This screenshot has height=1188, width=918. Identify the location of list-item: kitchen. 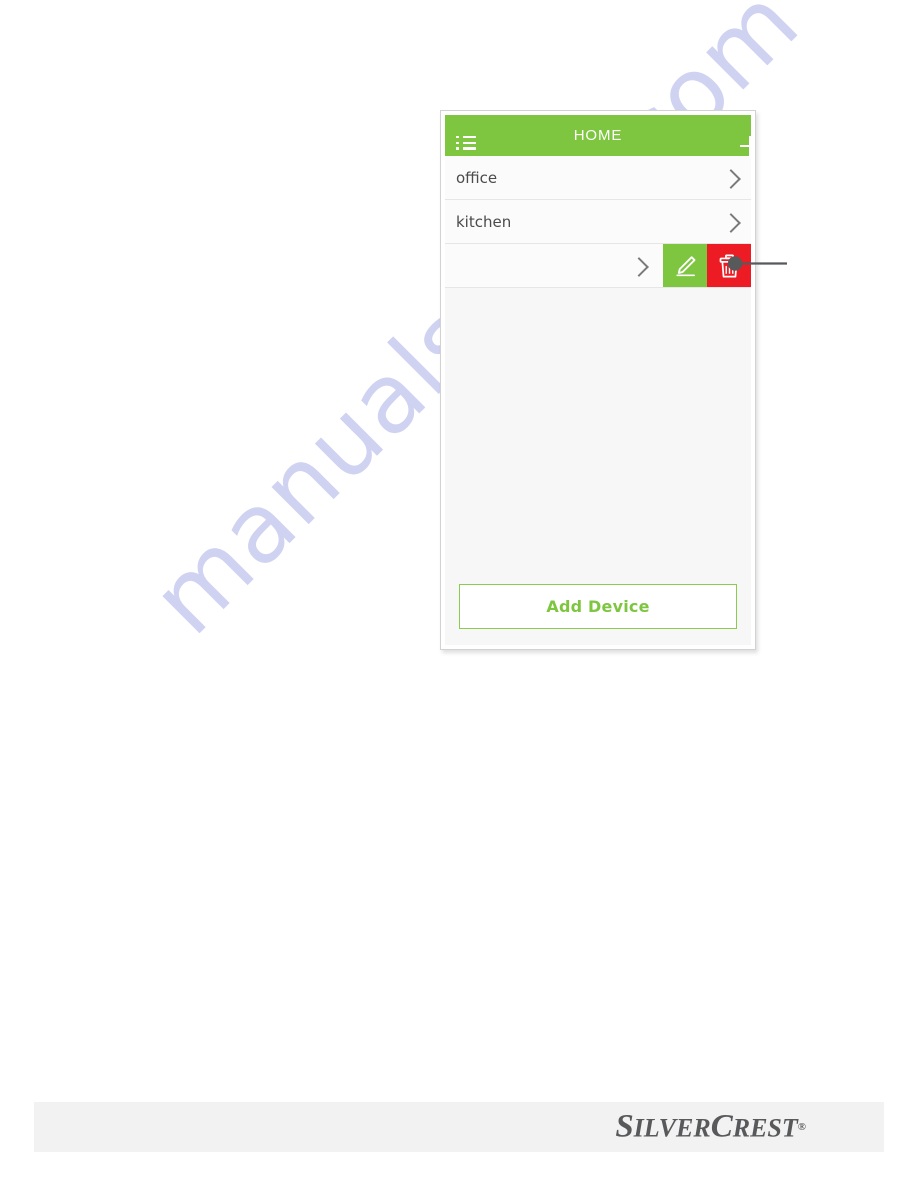
(598, 222).